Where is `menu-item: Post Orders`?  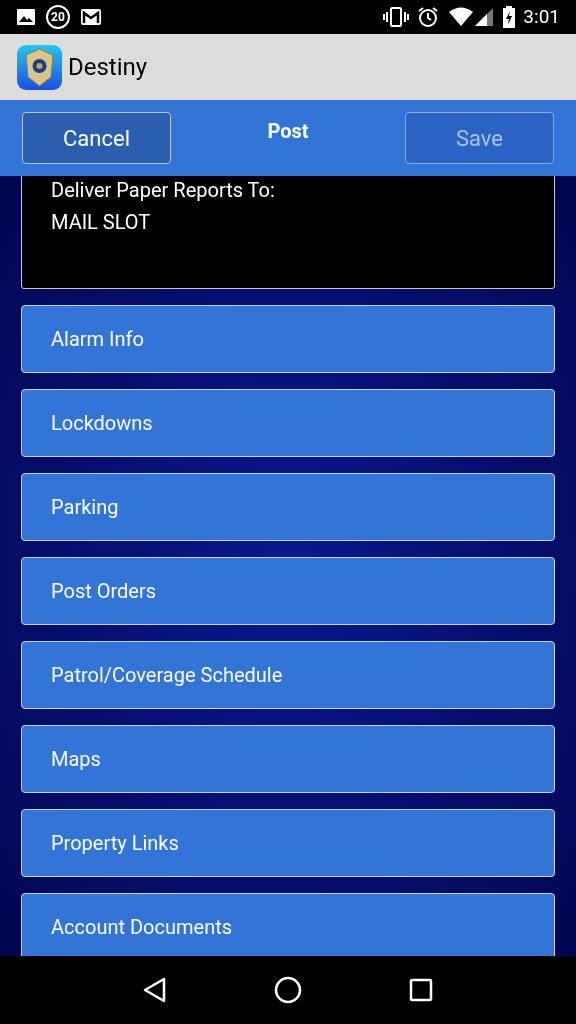
menu-item: Post Orders is located at coordinates (288, 591).